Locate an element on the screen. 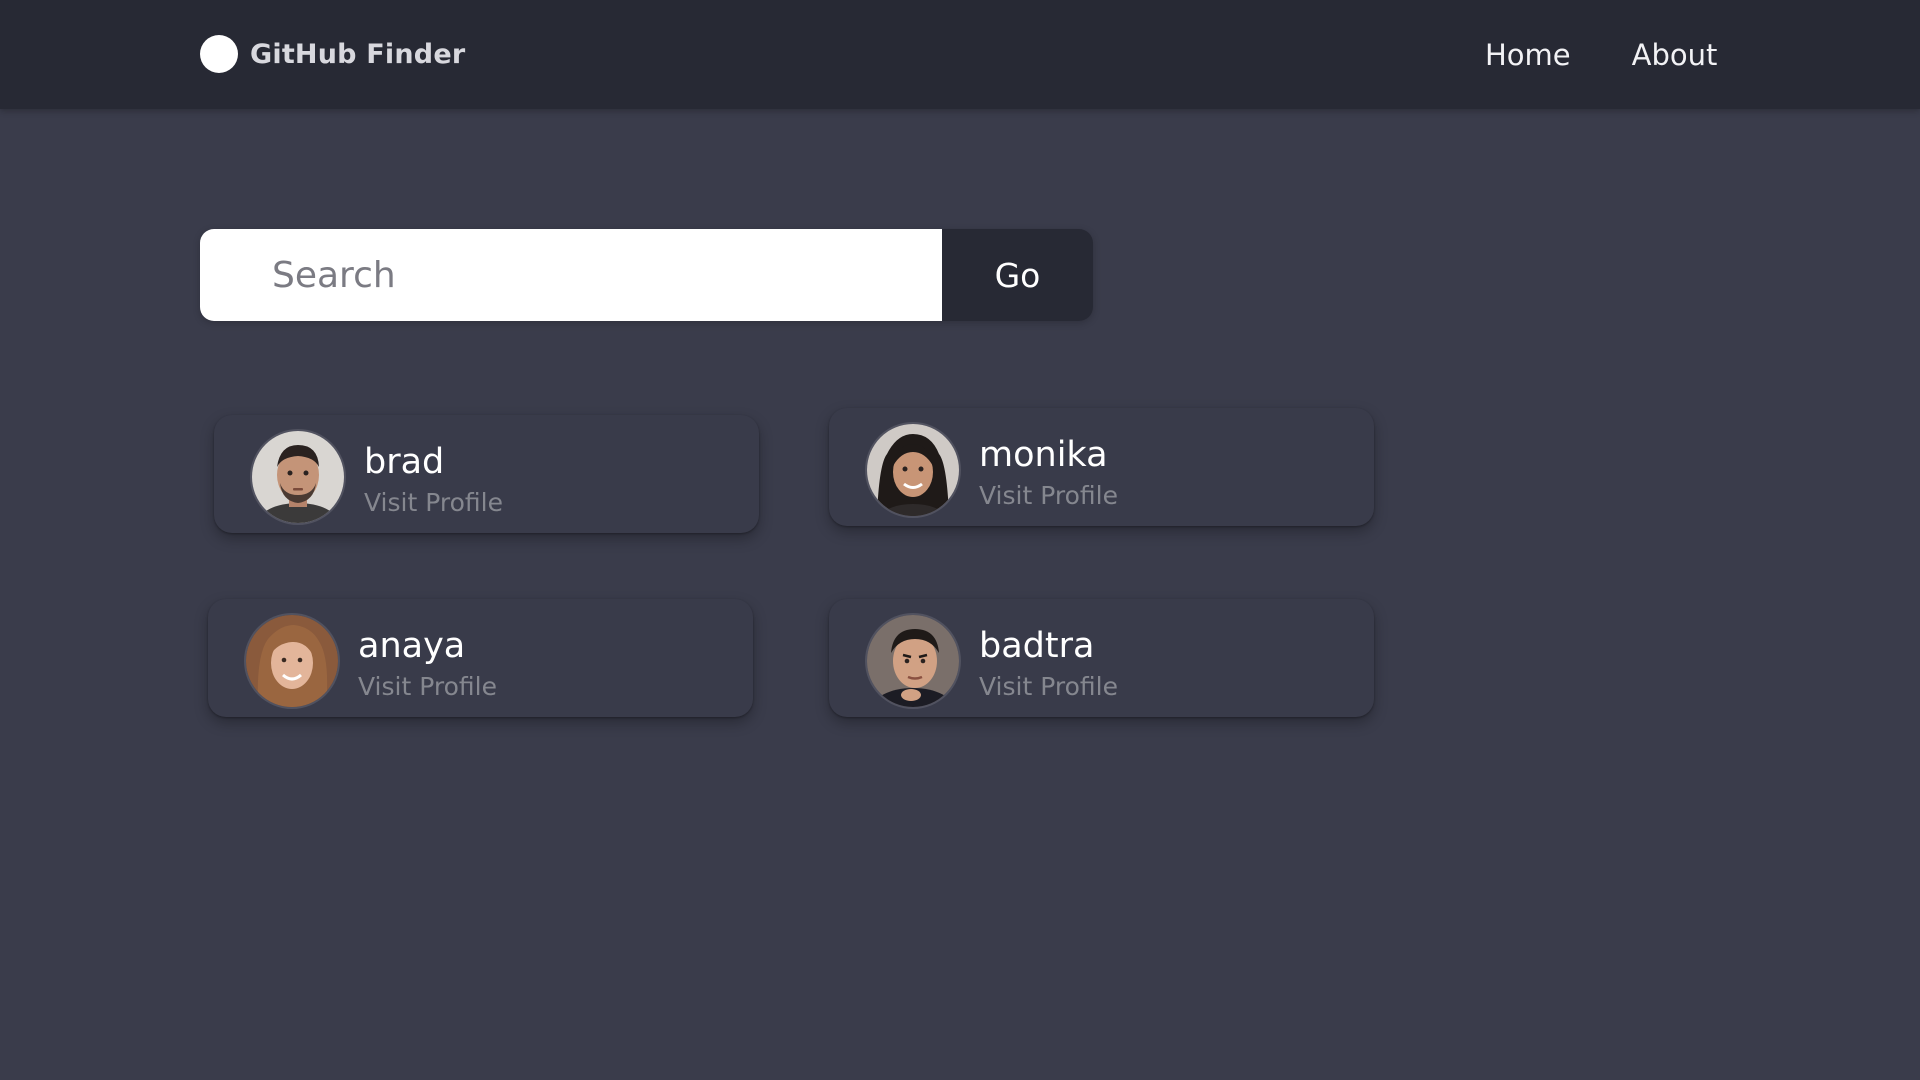  nav-links: Home About is located at coordinates (1601, 55).